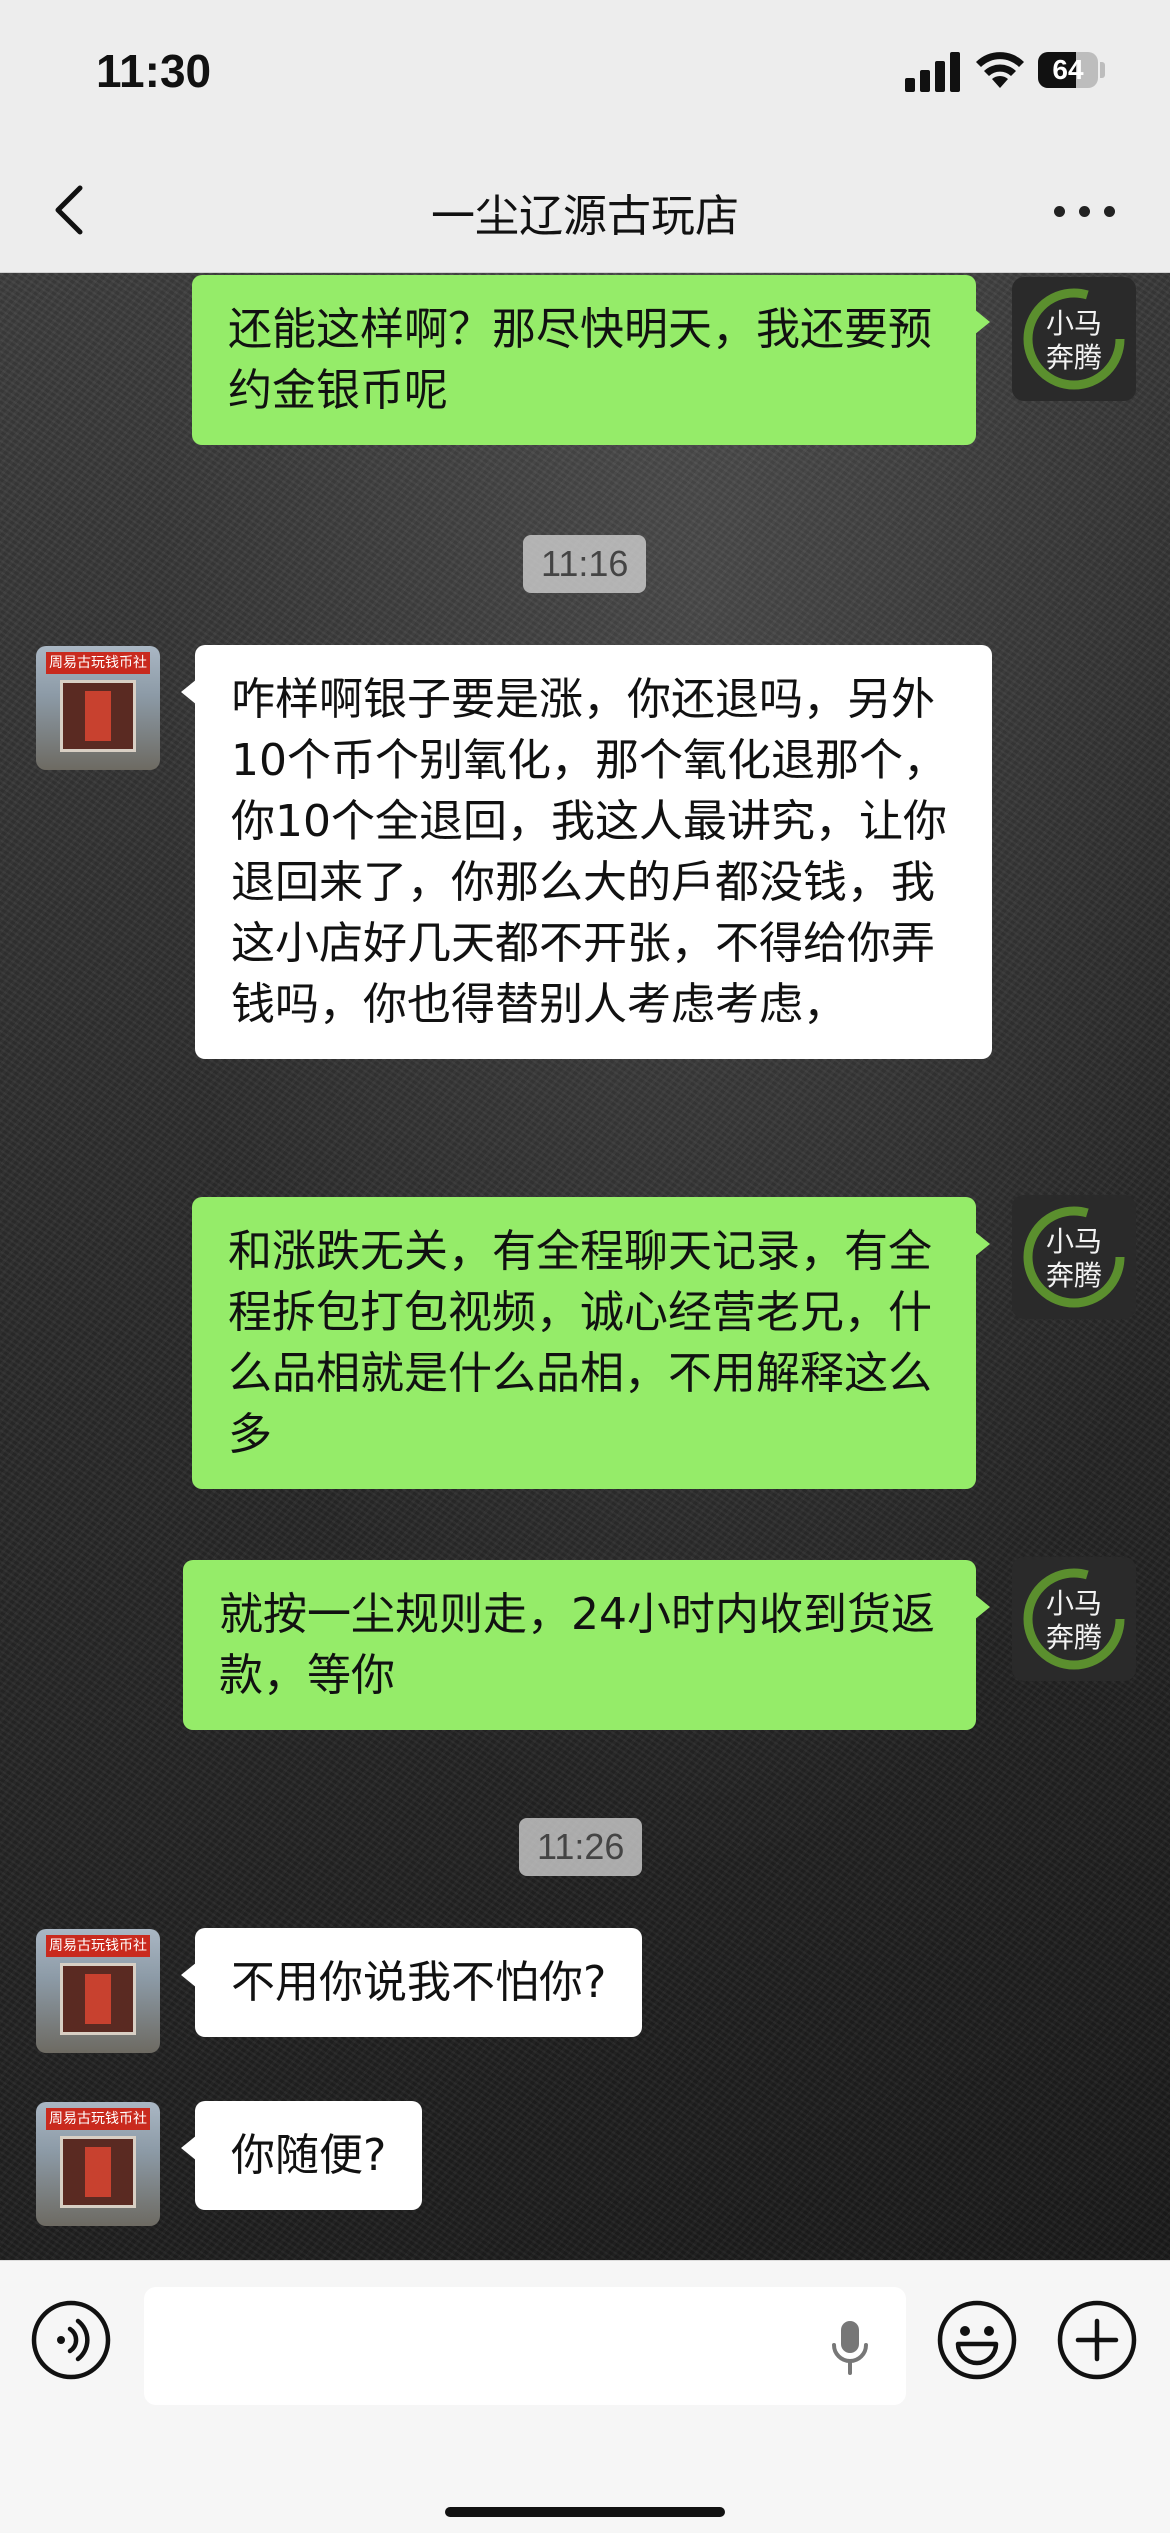  What do you see at coordinates (1000, 70) in the screenshot?
I see `wifi-icon` at bounding box center [1000, 70].